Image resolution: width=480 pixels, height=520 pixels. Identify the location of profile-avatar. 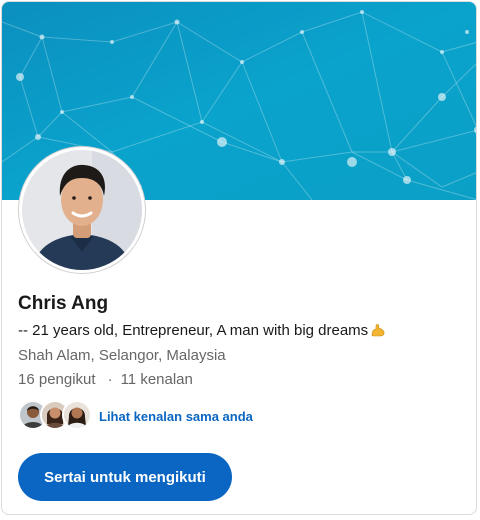
(82, 210).